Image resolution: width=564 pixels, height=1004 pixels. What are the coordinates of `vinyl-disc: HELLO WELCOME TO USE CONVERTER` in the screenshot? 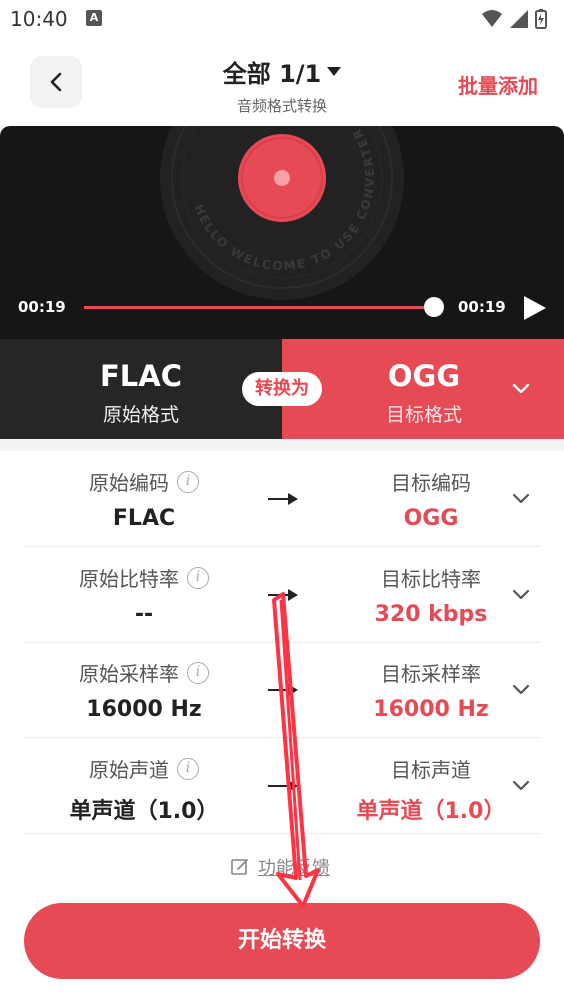 It's located at (282, 213).